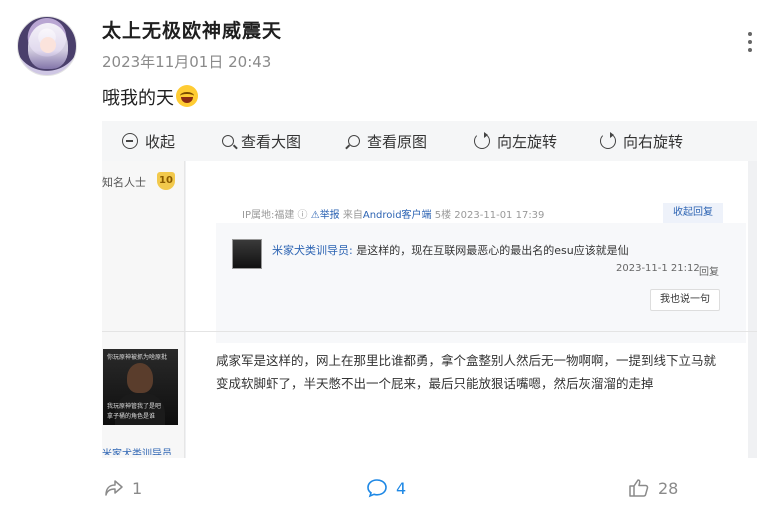 The width and height of the screenshot is (773, 518). I want to click on subreply-reply: 回复, so click(709, 272).